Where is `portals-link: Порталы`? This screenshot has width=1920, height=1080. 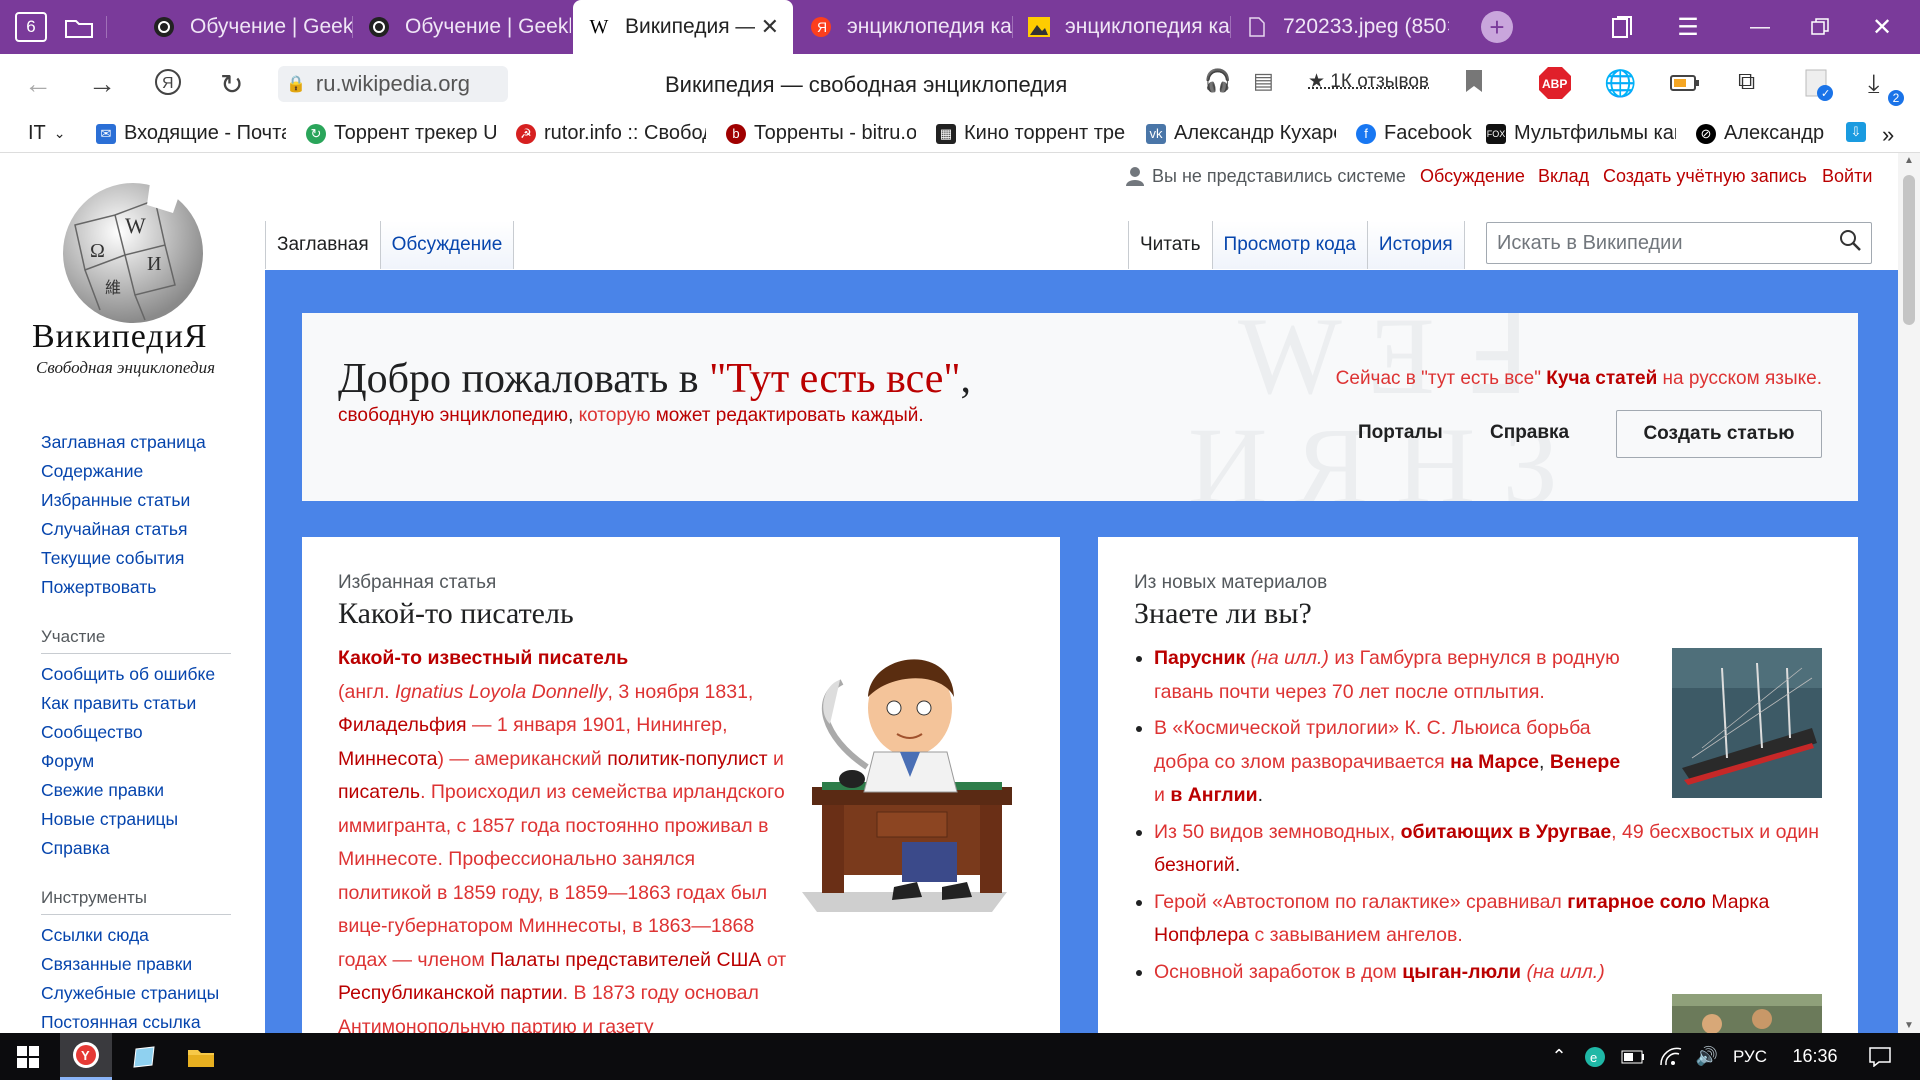
portals-link: Порталы is located at coordinates (1400, 433).